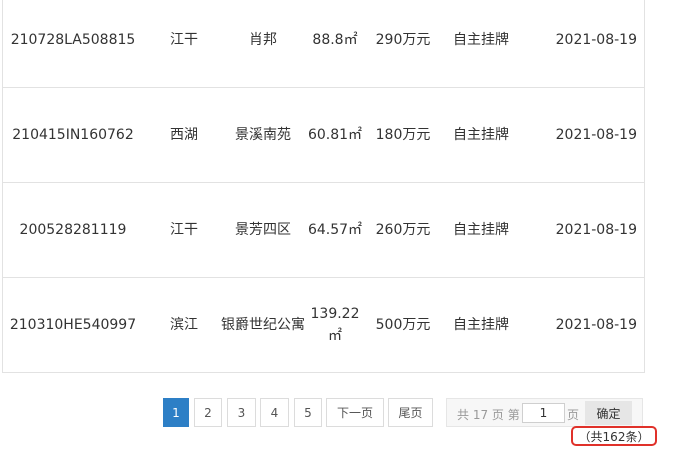 Image resolution: width=679 pixels, height=451 pixels. Describe the element at coordinates (176, 412) in the screenshot. I see `page-button-1: 1` at that location.